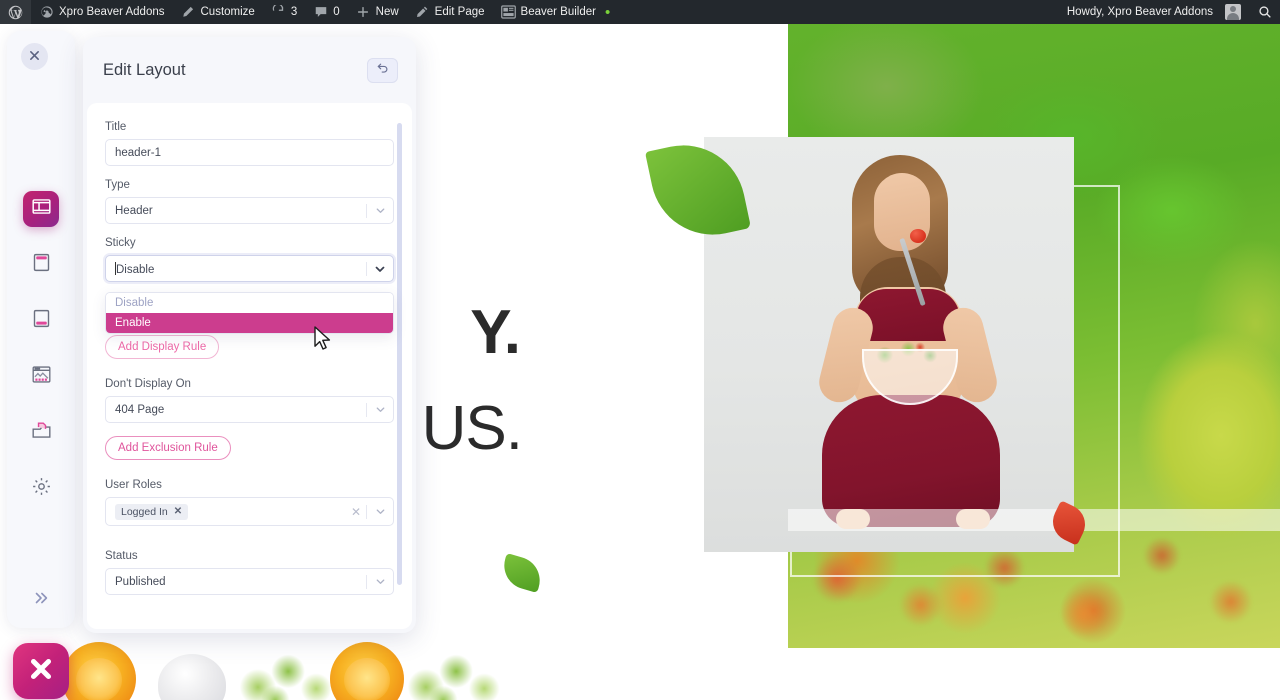  I want to click on page-title: Edit Layout, so click(144, 69).